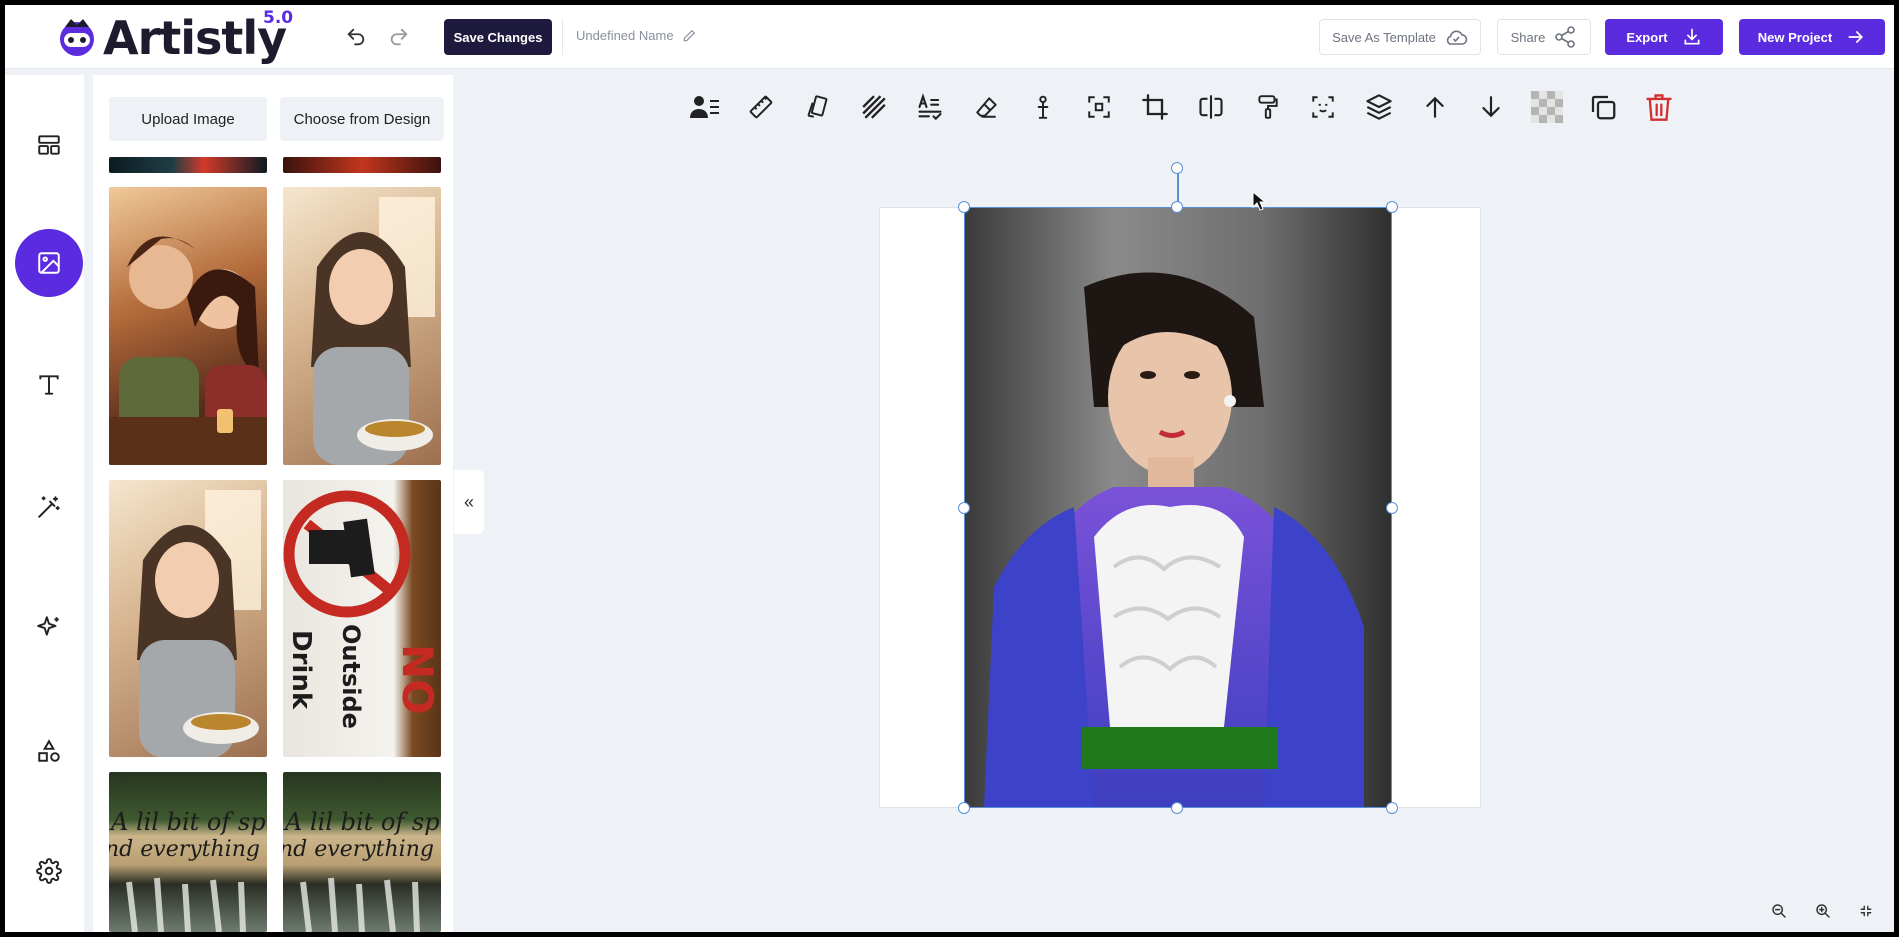 The width and height of the screenshot is (1899, 937). What do you see at coordinates (1856, 37) in the screenshot?
I see `arrow-right-icon` at bounding box center [1856, 37].